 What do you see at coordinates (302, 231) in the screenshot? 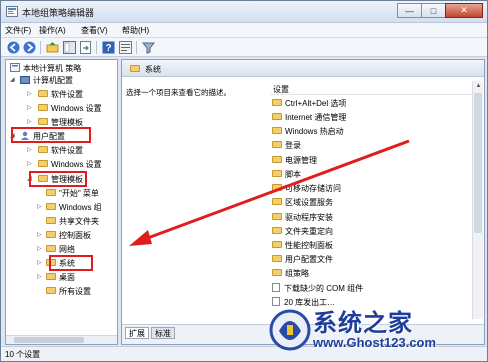
I see `list-item: 文件夹重定向` at bounding box center [302, 231].